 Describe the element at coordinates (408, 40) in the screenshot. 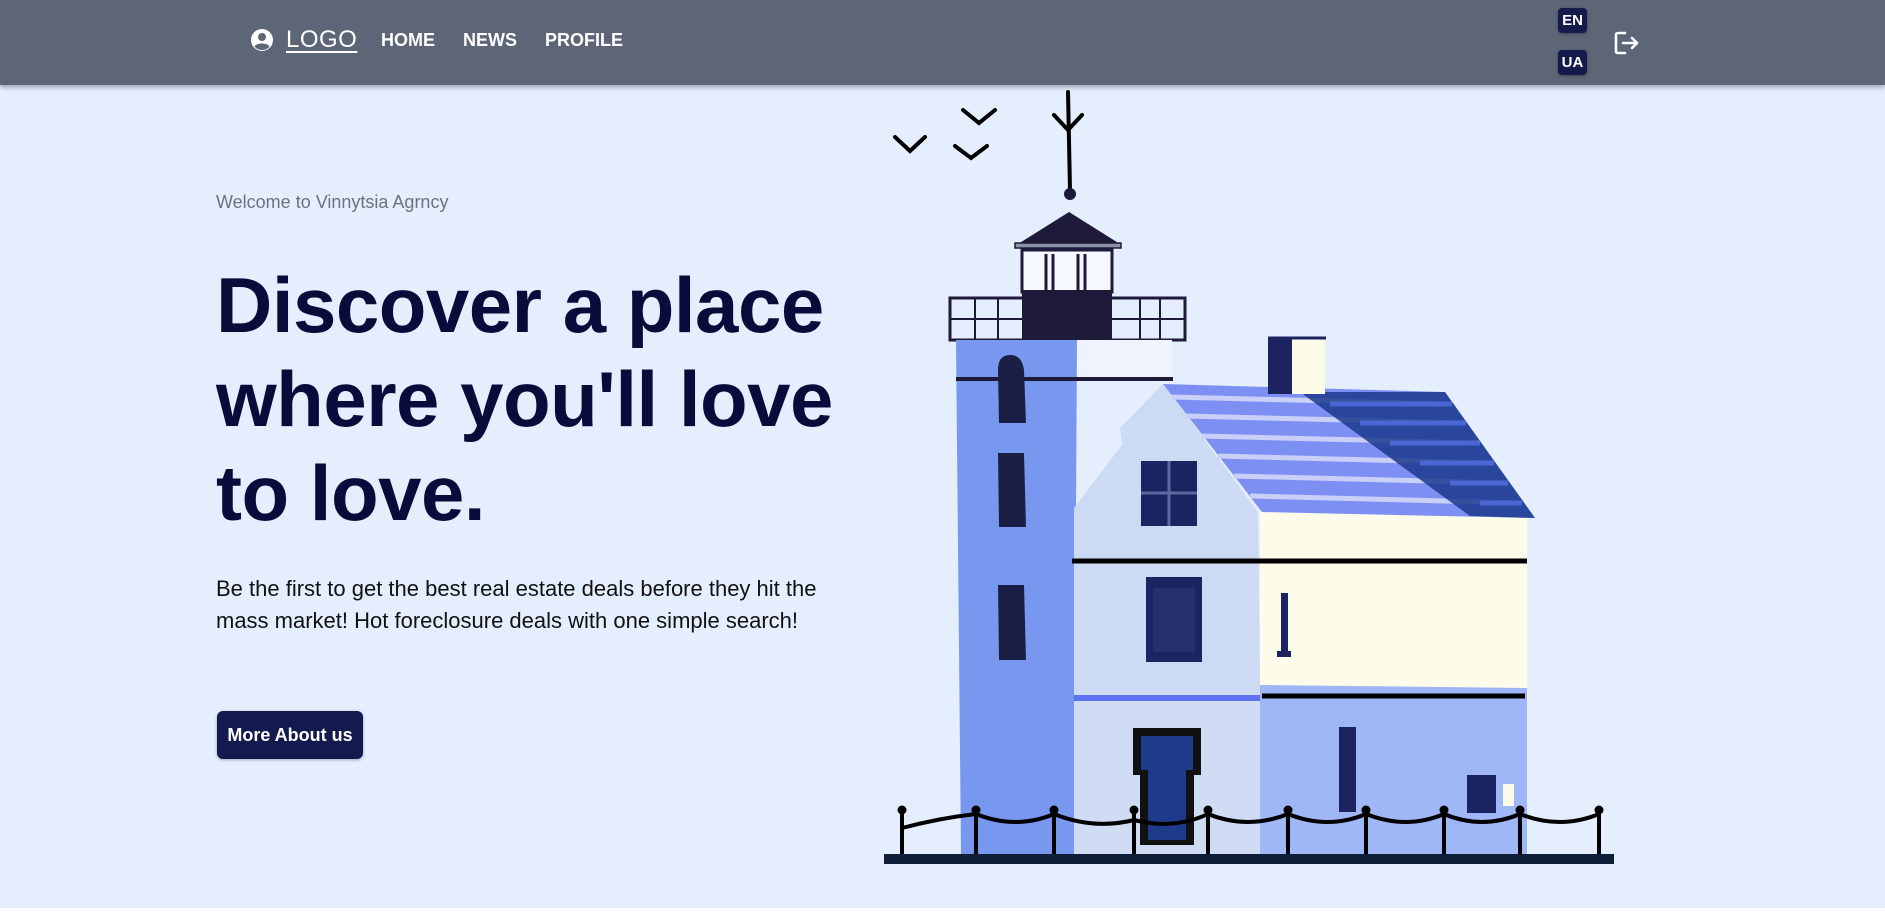

I see `nav-home: HOME` at that location.